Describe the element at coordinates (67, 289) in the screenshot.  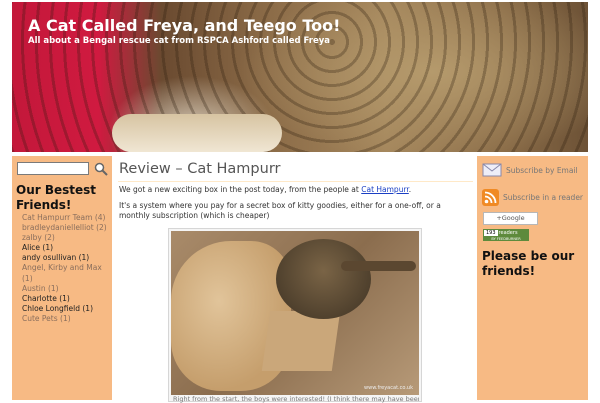
I see `friends-list-item: Austin (1)` at that location.